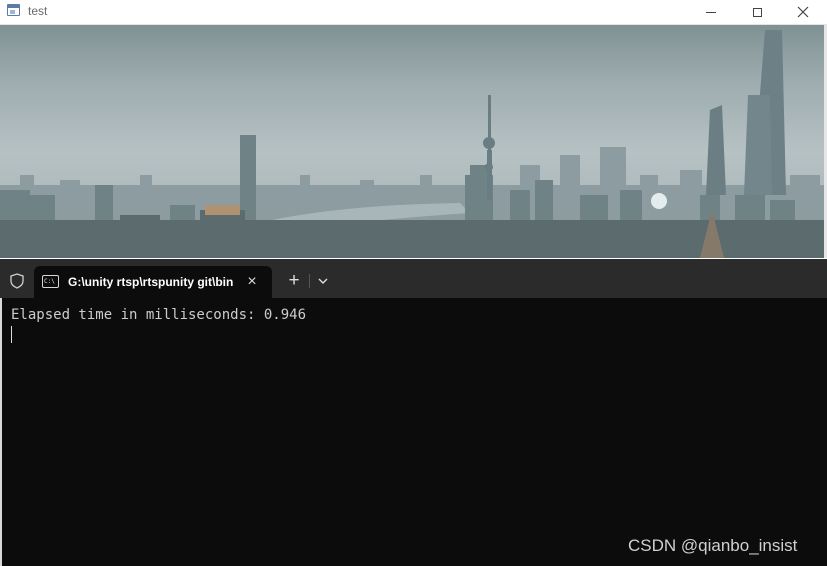 This screenshot has height=566, width=827. I want to click on minimize-icon, so click(711, 12).